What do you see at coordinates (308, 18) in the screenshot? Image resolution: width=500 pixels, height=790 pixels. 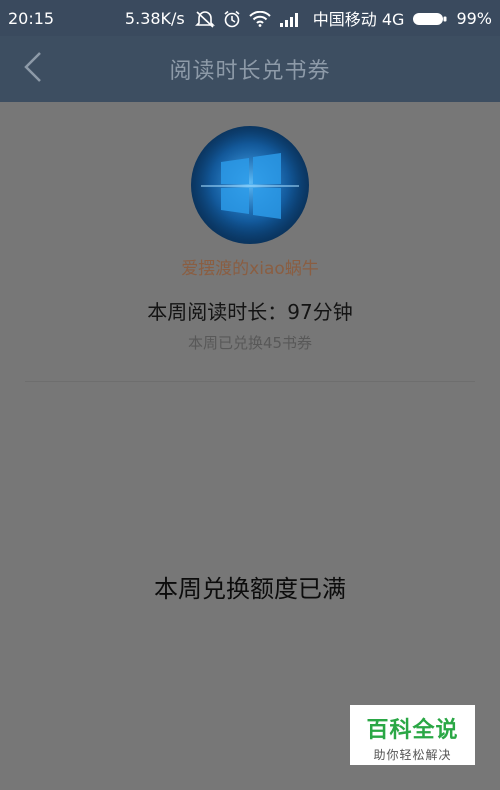 I see `status-right: 5.38K/s 中国移动 4G 99%` at bounding box center [308, 18].